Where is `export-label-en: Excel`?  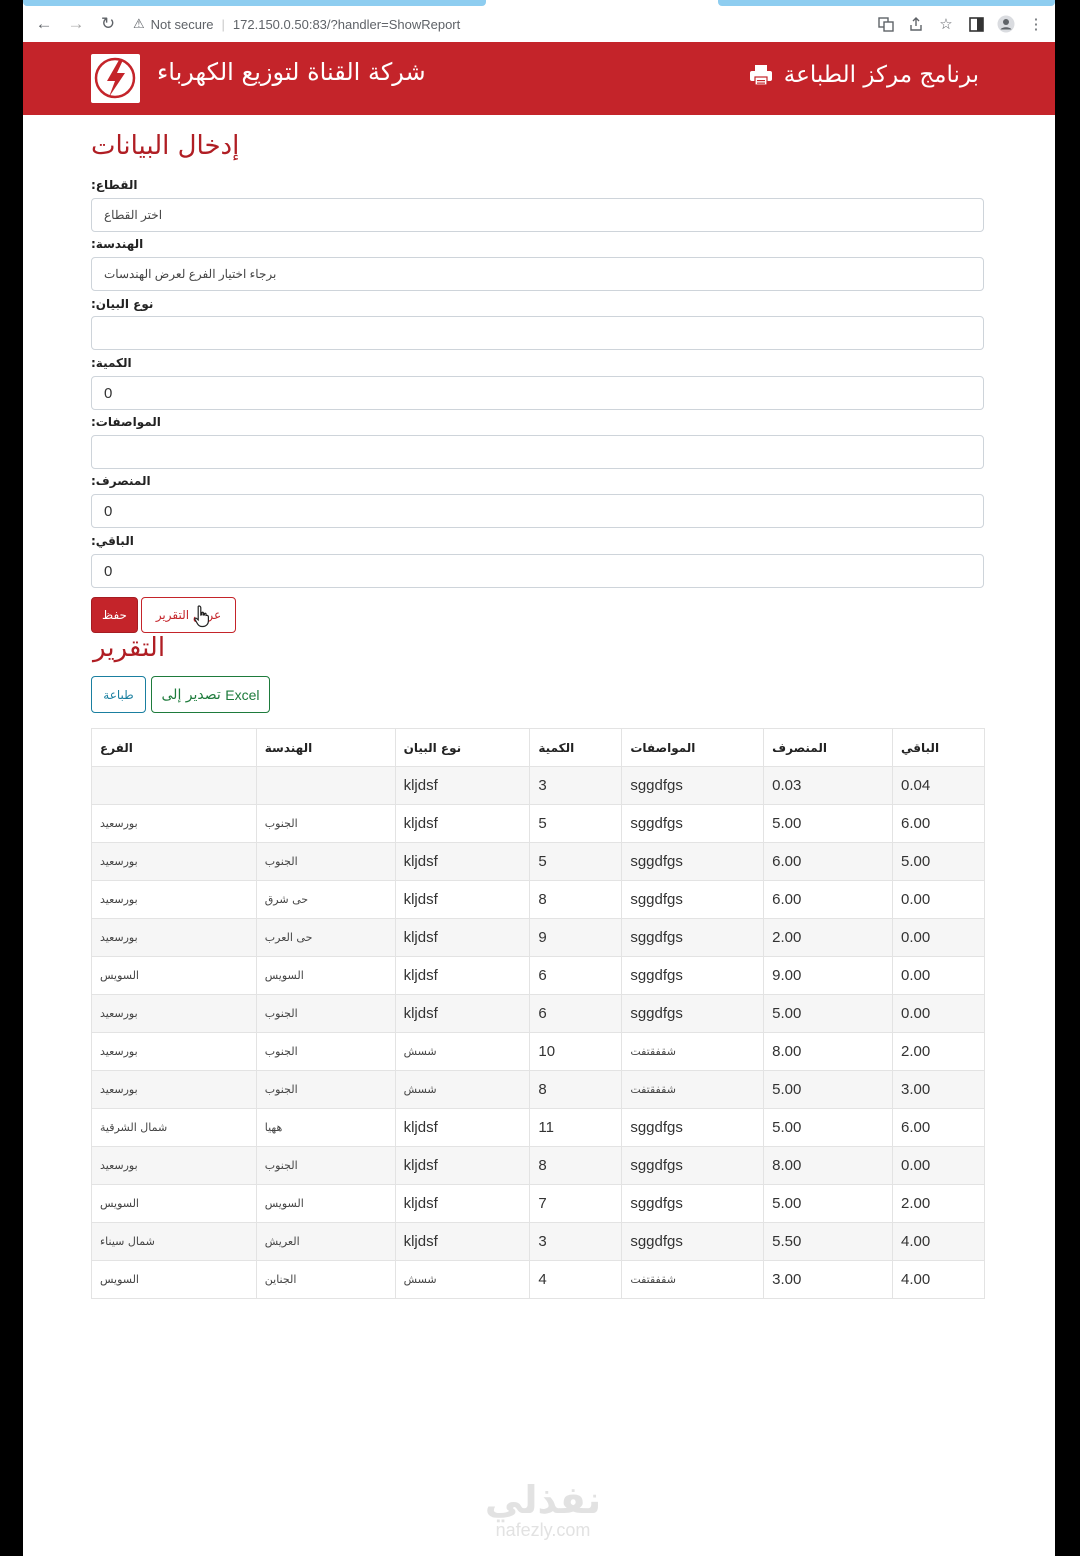
export-label-en: Excel is located at coordinates (242, 694).